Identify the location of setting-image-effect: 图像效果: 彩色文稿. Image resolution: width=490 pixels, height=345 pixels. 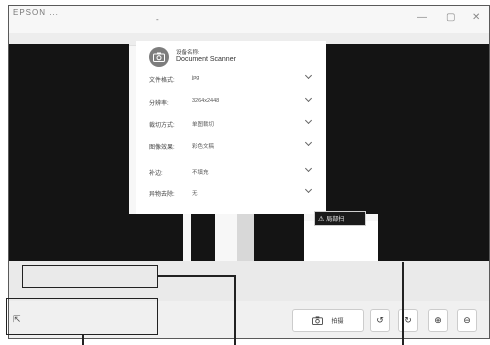
(231, 146).